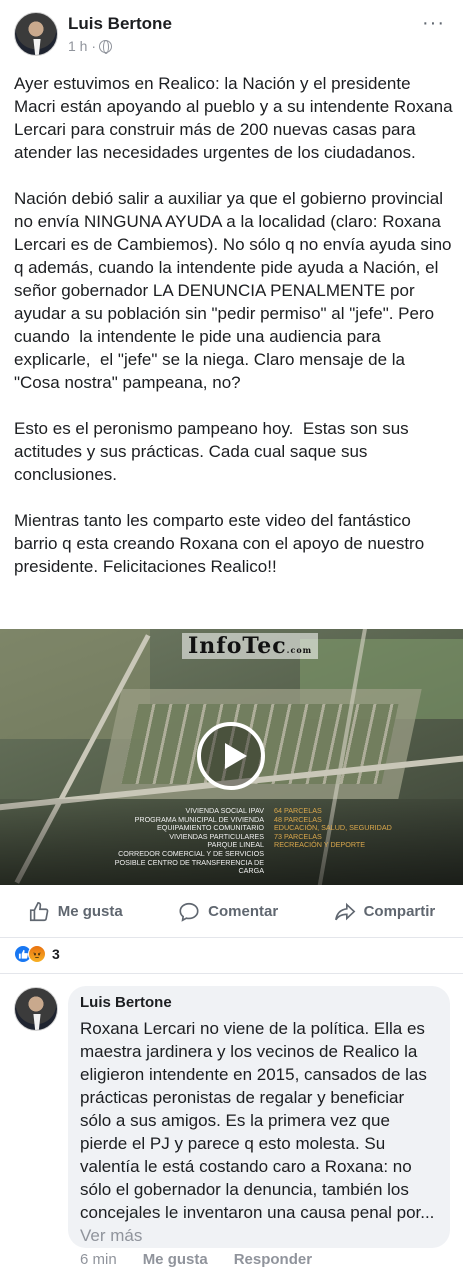 The height and width of the screenshot is (1280, 463). What do you see at coordinates (231, 973) in the screenshot?
I see `divider` at bounding box center [231, 973].